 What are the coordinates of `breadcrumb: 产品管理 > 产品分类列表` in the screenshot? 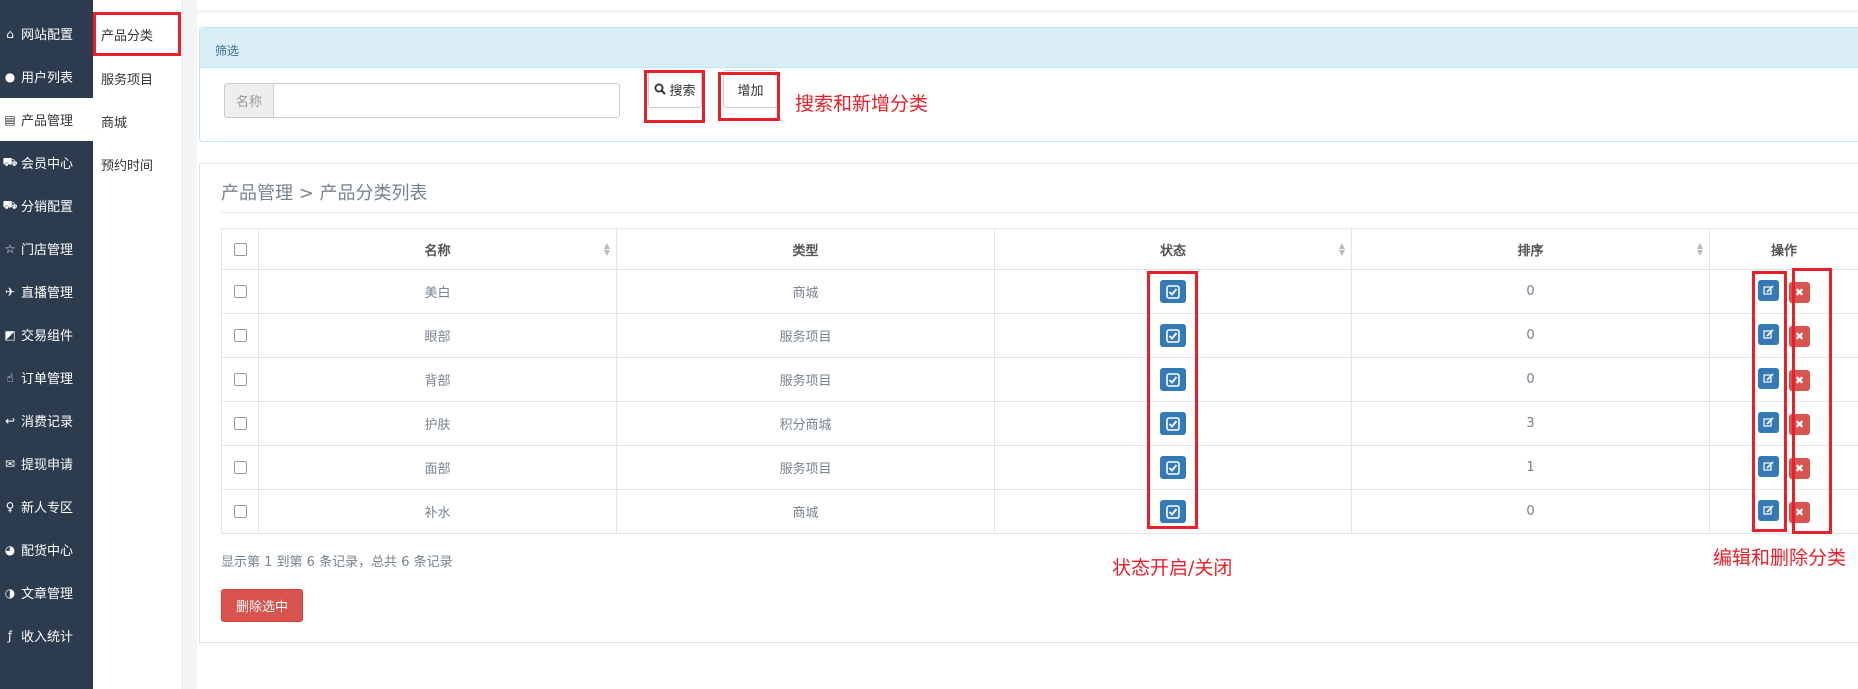 It's located at (324, 193).